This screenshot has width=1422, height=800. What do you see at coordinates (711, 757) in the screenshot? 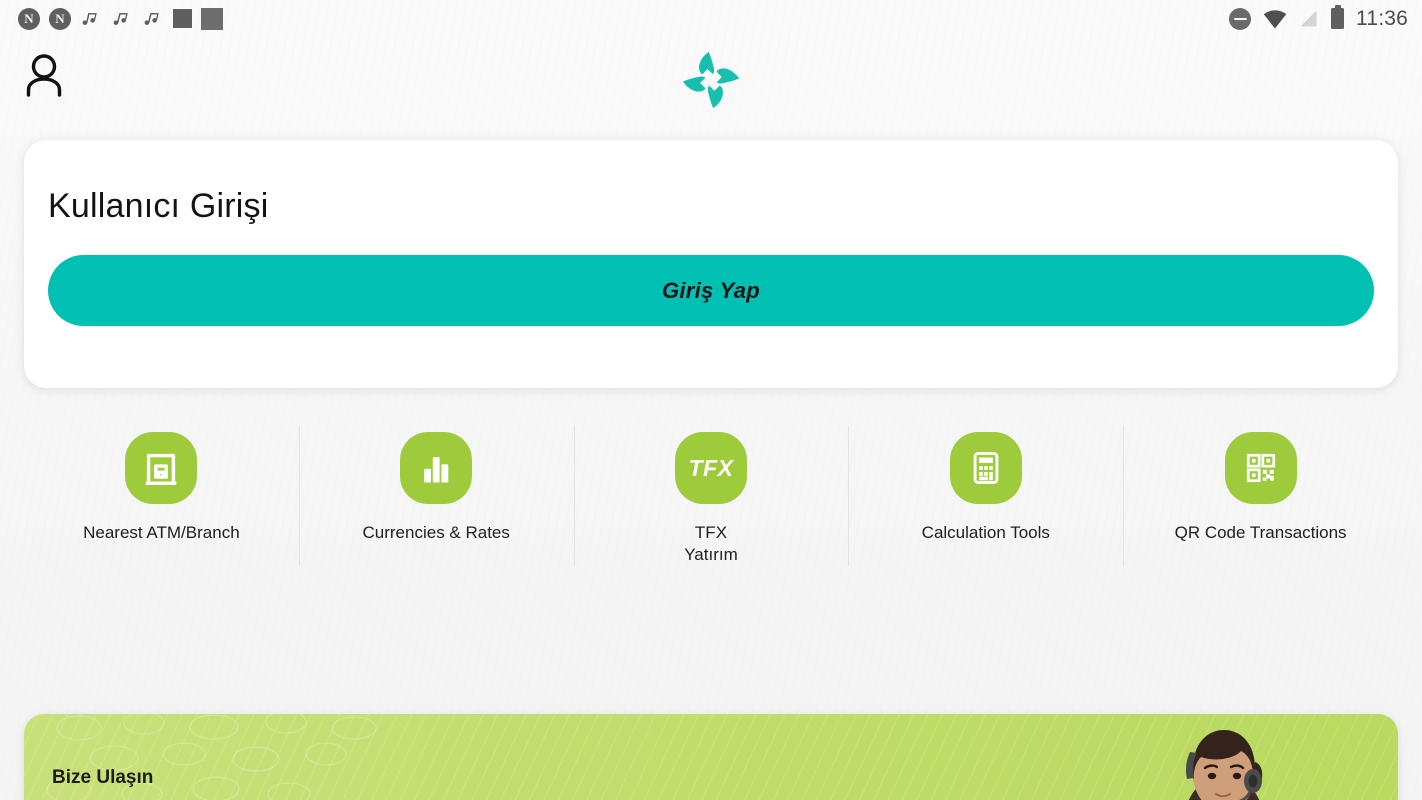
I see `contact-banner: Bize Ulaşın 0850 222 00 11` at bounding box center [711, 757].